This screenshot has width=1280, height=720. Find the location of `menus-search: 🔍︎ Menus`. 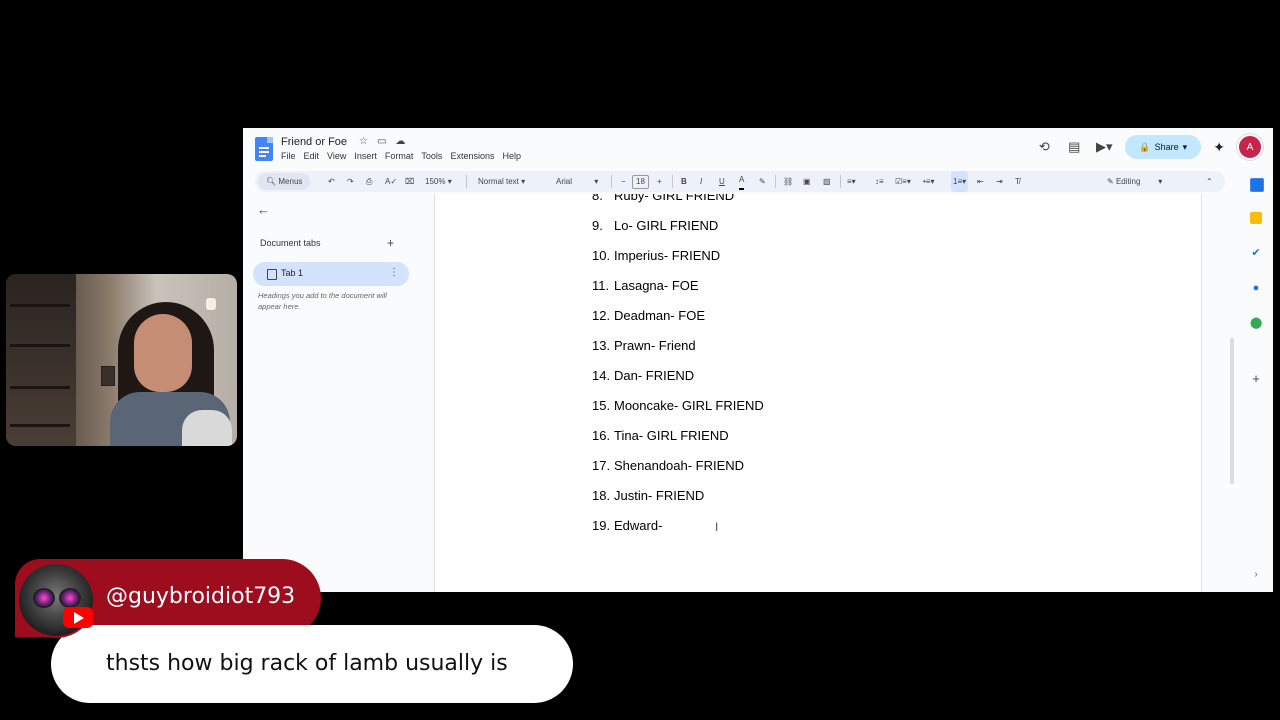

menus-search: 🔍︎ Menus is located at coordinates (284, 181).